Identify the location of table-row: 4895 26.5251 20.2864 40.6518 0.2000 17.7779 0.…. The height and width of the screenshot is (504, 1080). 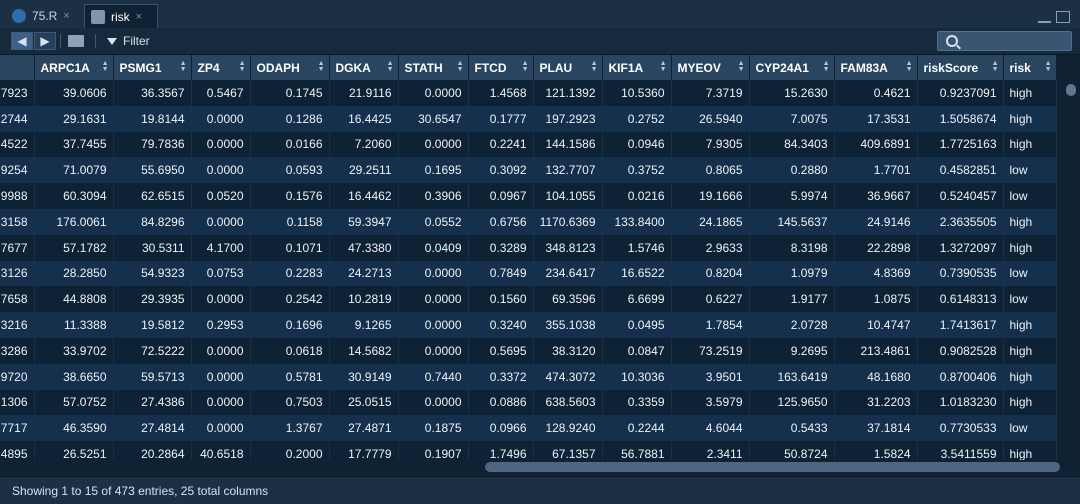
(528, 450).